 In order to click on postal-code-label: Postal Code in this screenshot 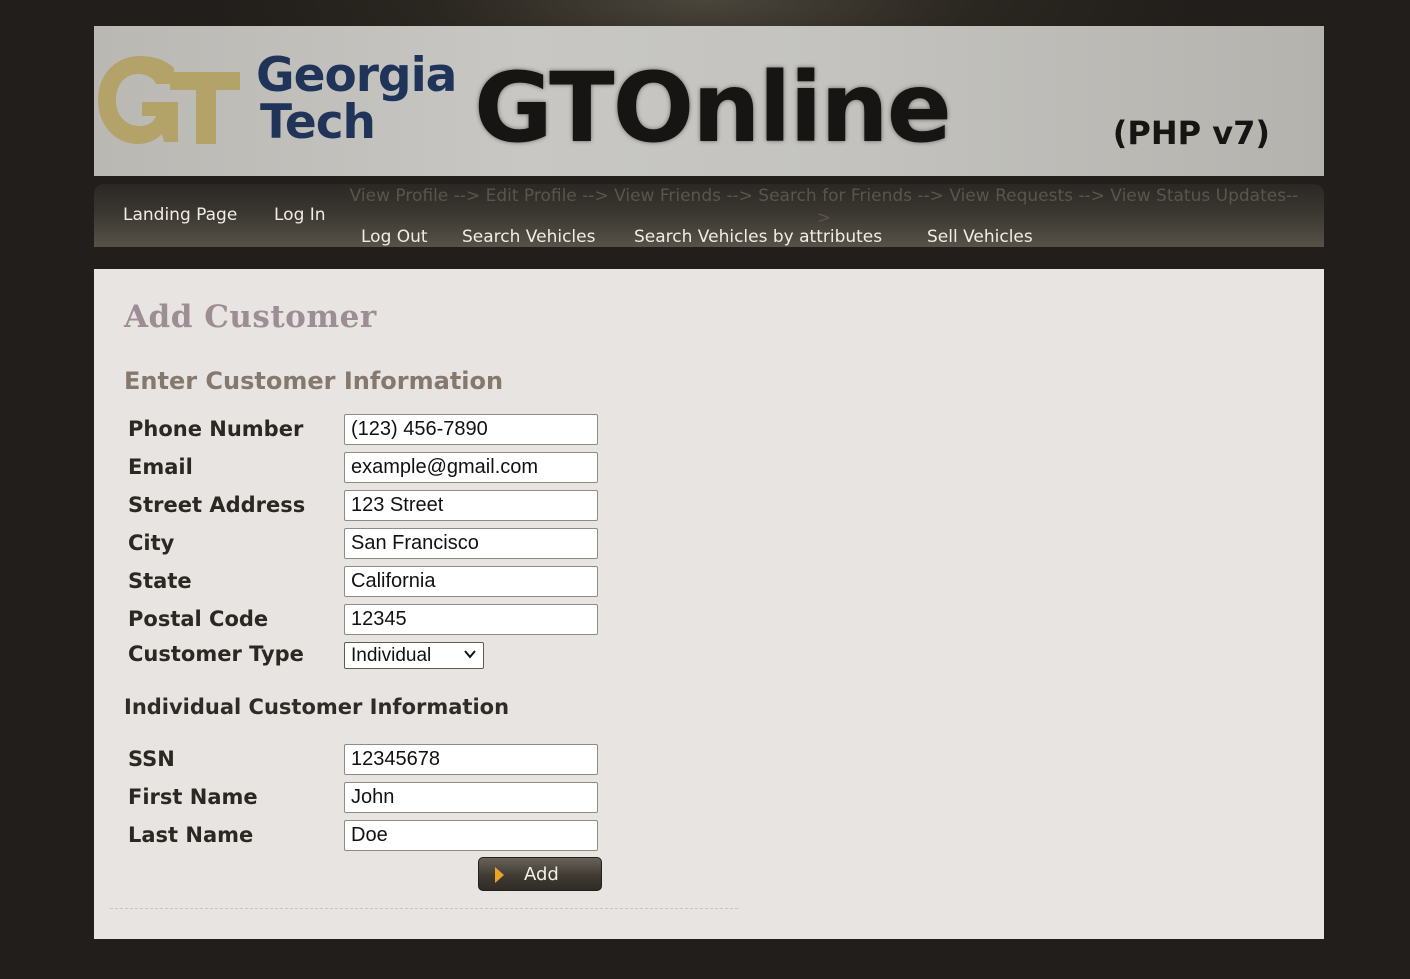, I will do `click(198, 619)`.